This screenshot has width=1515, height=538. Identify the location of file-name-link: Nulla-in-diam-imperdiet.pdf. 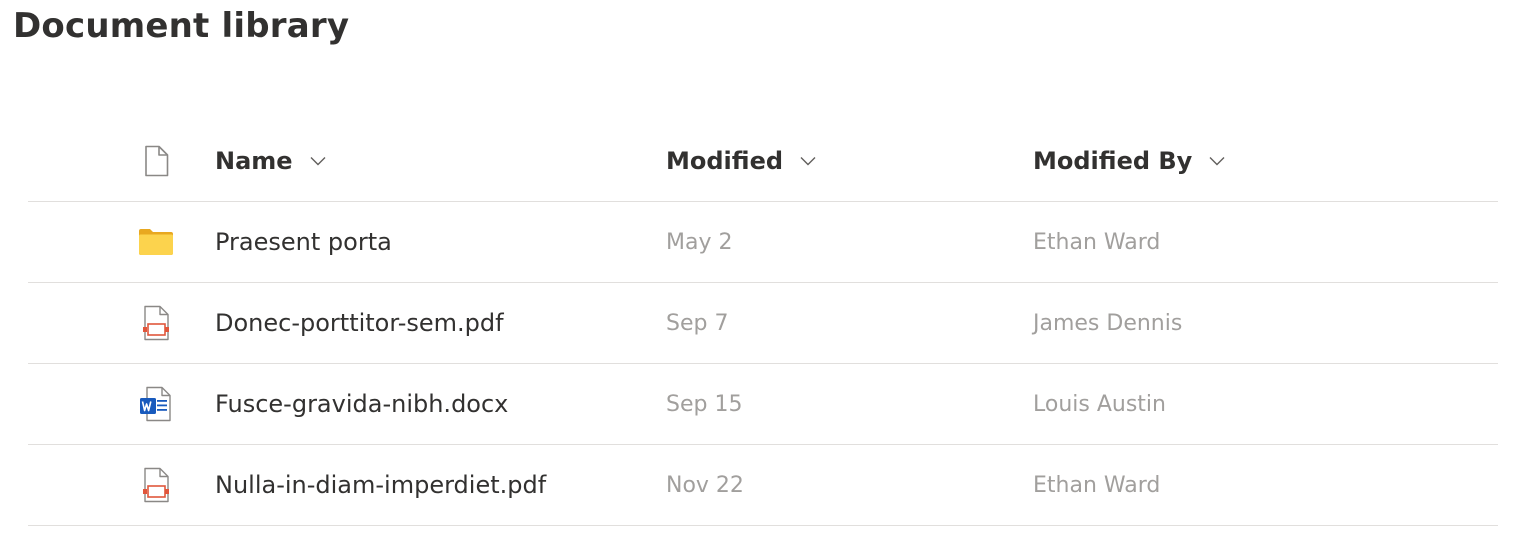
(380, 485).